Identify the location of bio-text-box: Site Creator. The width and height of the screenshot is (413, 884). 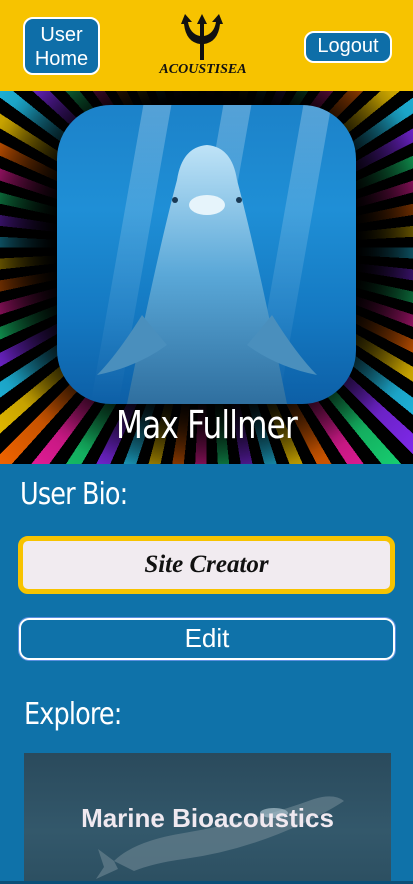
(206, 565).